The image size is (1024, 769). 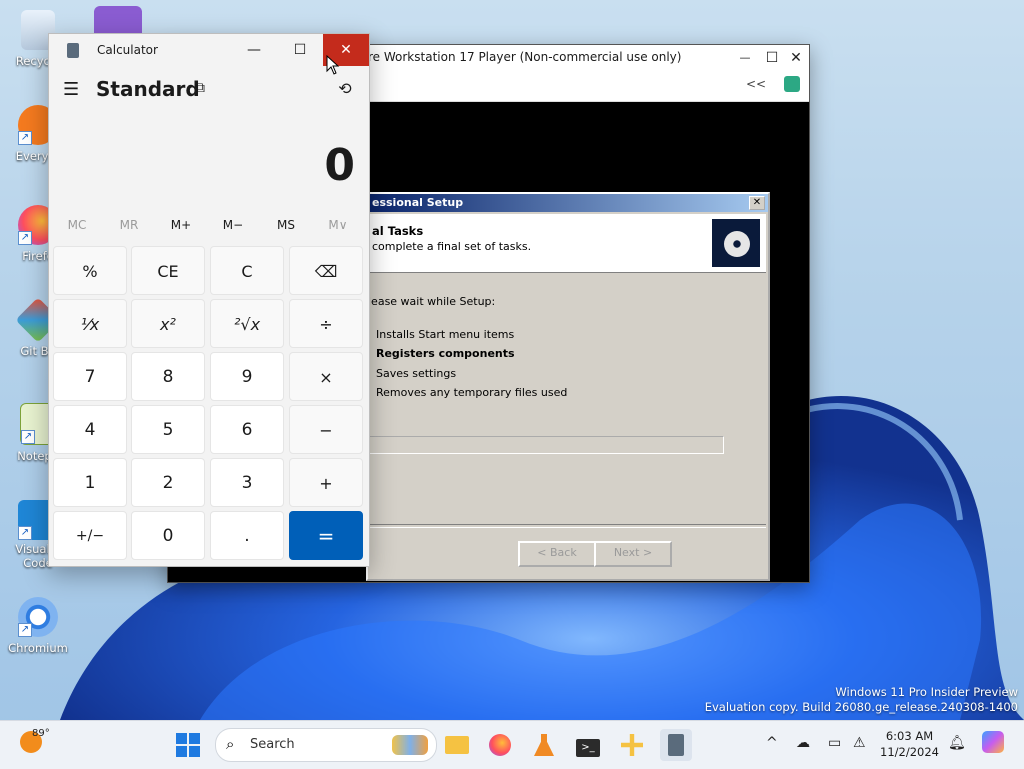 What do you see at coordinates (247, 376) in the screenshot?
I see `digit-9-button: 9` at bounding box center [247, 376].